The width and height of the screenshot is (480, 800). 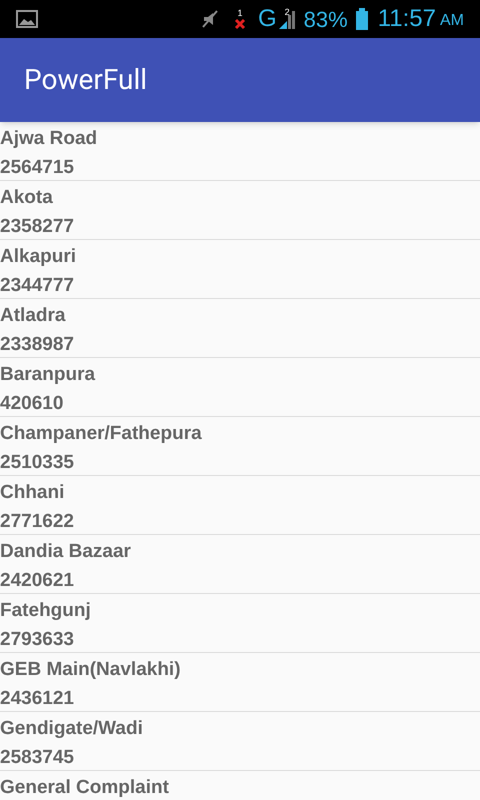 I want to click on office-name: Atladra, so click(x=33, y=316).